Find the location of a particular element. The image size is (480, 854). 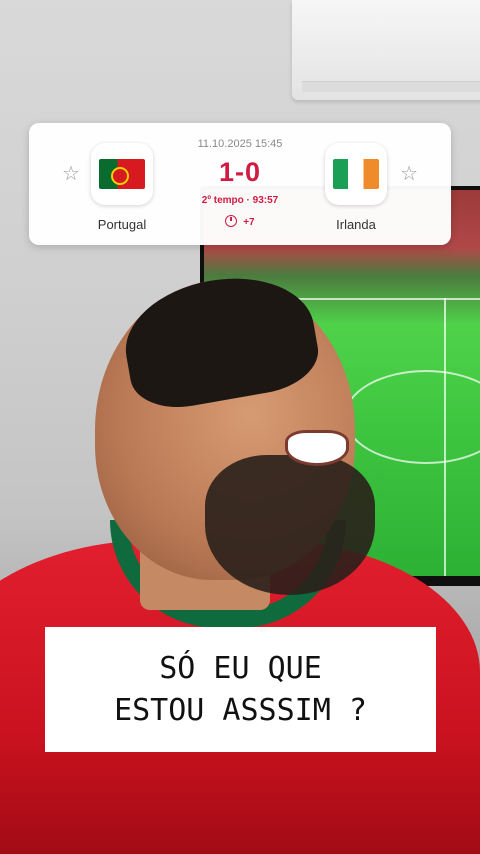

caption-text: SÓ EU QUE ESTOU ASSSIM ? is located at coordinates (240, 689).